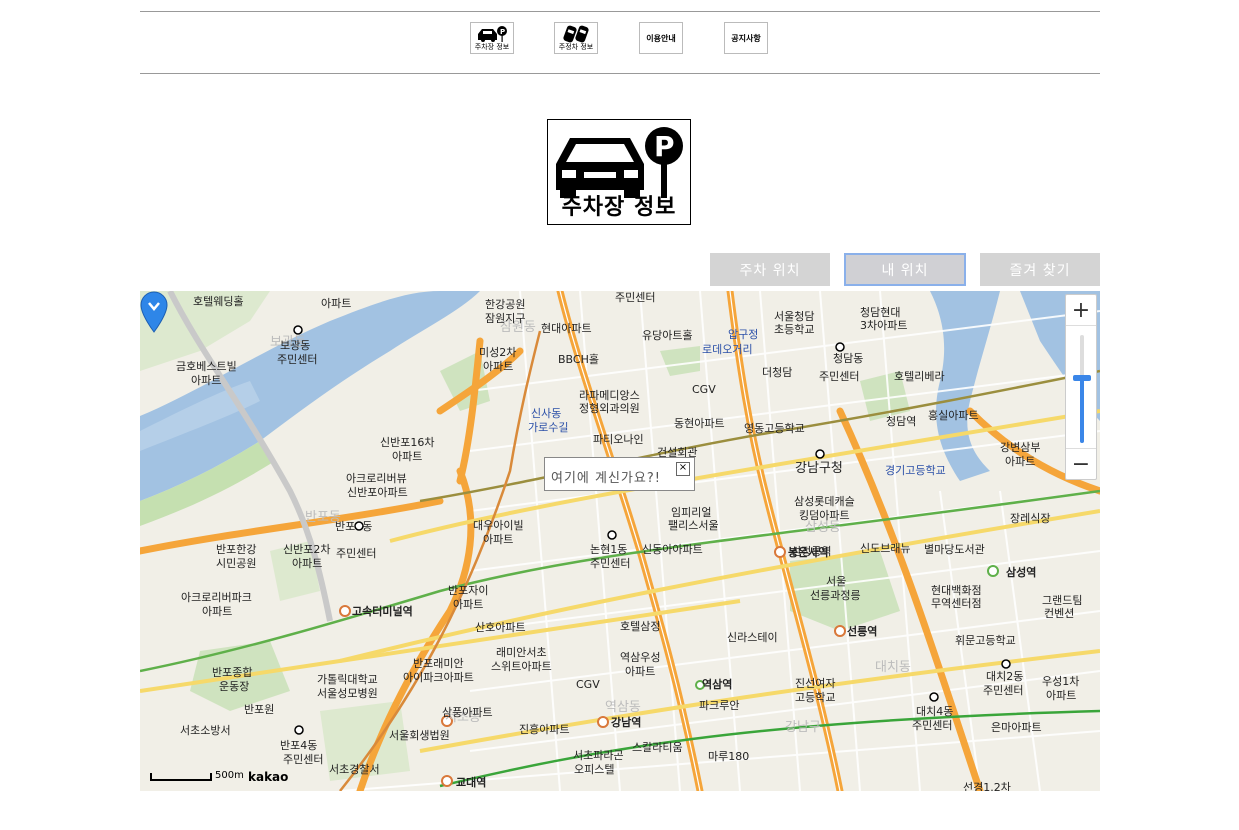 This screenshot has width=1239, height=830. I want to click on my-location-button: 내 위치, so click(905, 269).